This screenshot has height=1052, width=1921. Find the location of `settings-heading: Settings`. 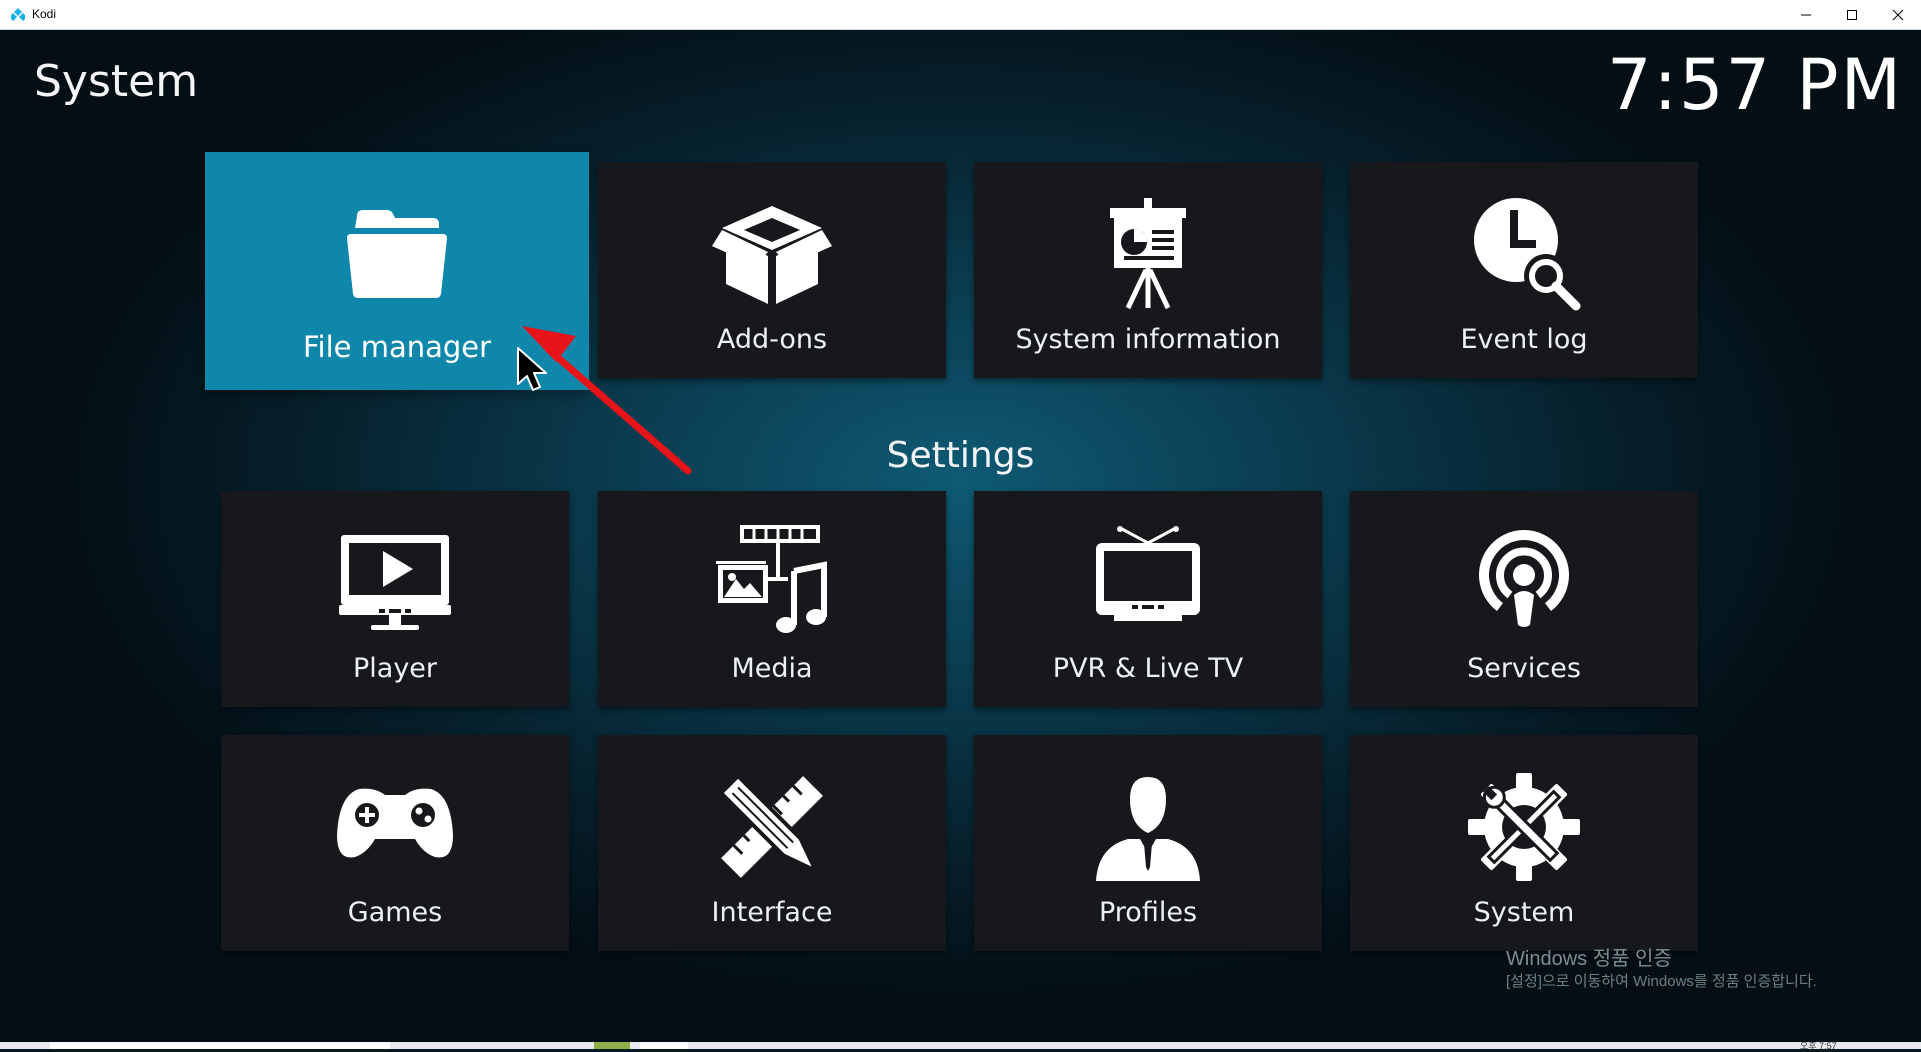

settings-heading: Settings is located at coordinates (960, 455).